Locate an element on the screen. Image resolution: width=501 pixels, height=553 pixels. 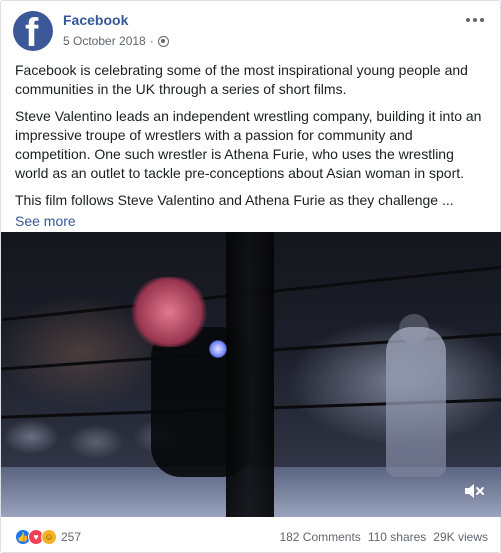
comments-count: 182 Comments is located at coordinates (319, 537).